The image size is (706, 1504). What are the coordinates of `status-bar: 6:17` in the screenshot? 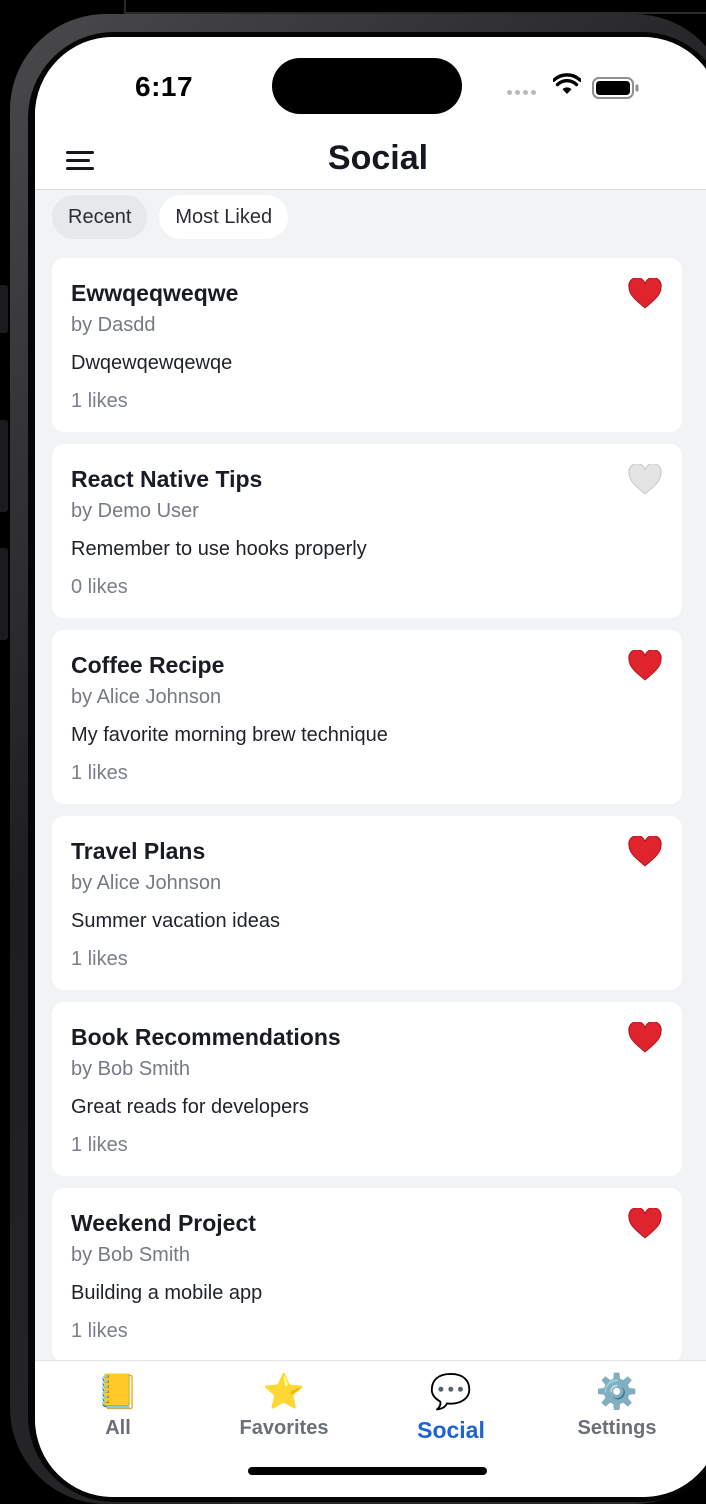 It's located at (370, 87).